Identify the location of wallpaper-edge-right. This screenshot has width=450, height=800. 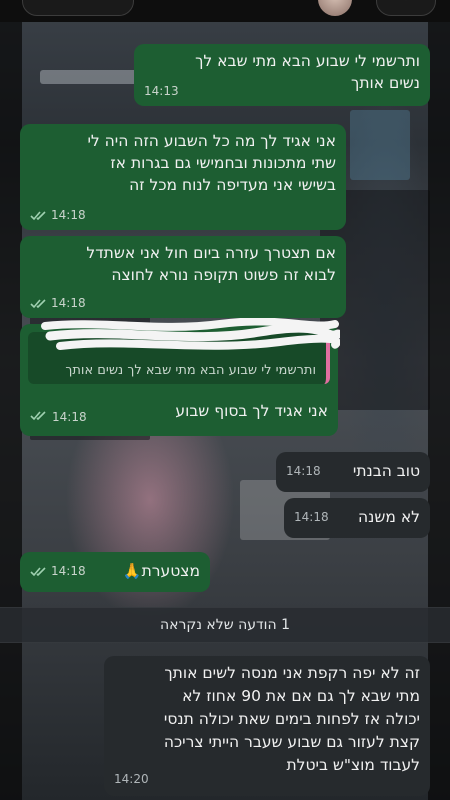
(439, 400).